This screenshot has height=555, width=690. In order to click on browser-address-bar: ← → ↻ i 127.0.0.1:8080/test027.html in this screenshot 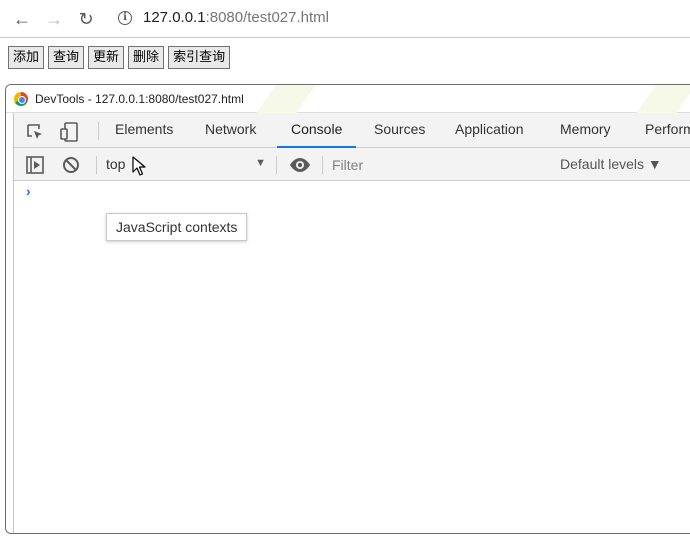, I will do `click(345, 19)`.